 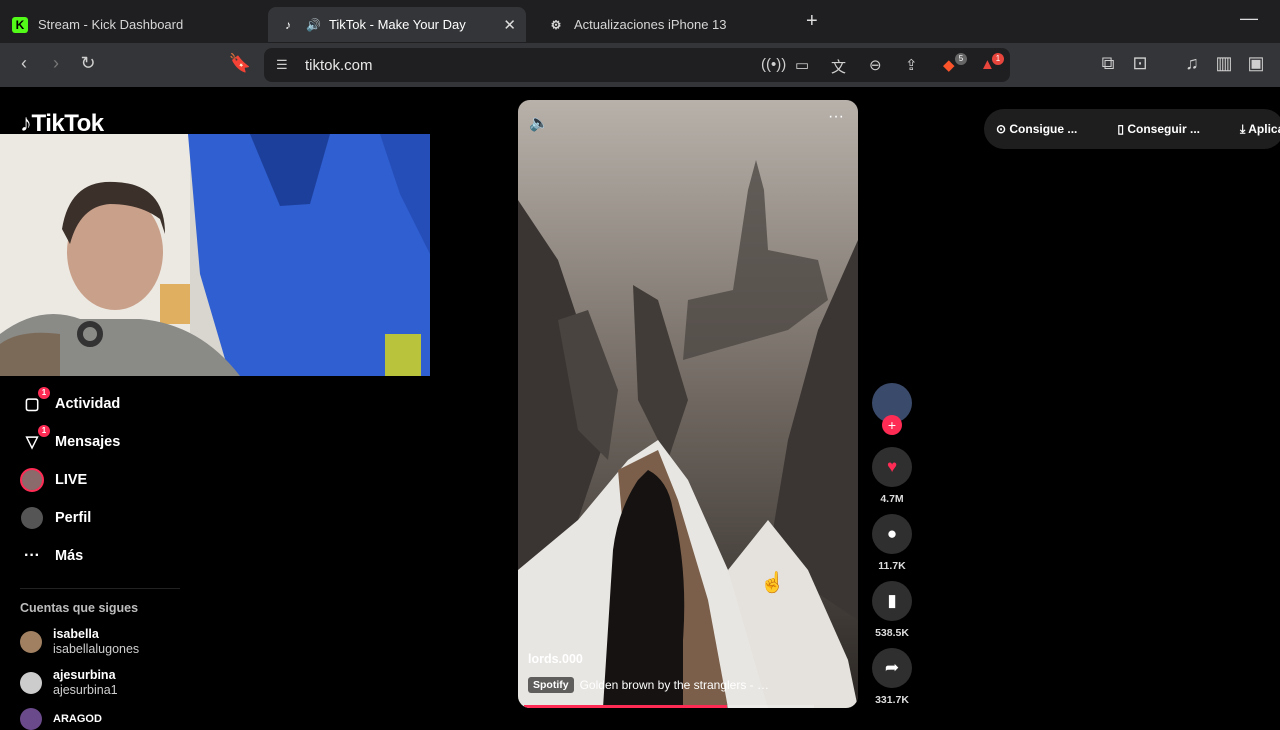 I want to click on tab-chatgpt: ⚙ Actualizaciones iPhone 13, so click(x=666, y=24).